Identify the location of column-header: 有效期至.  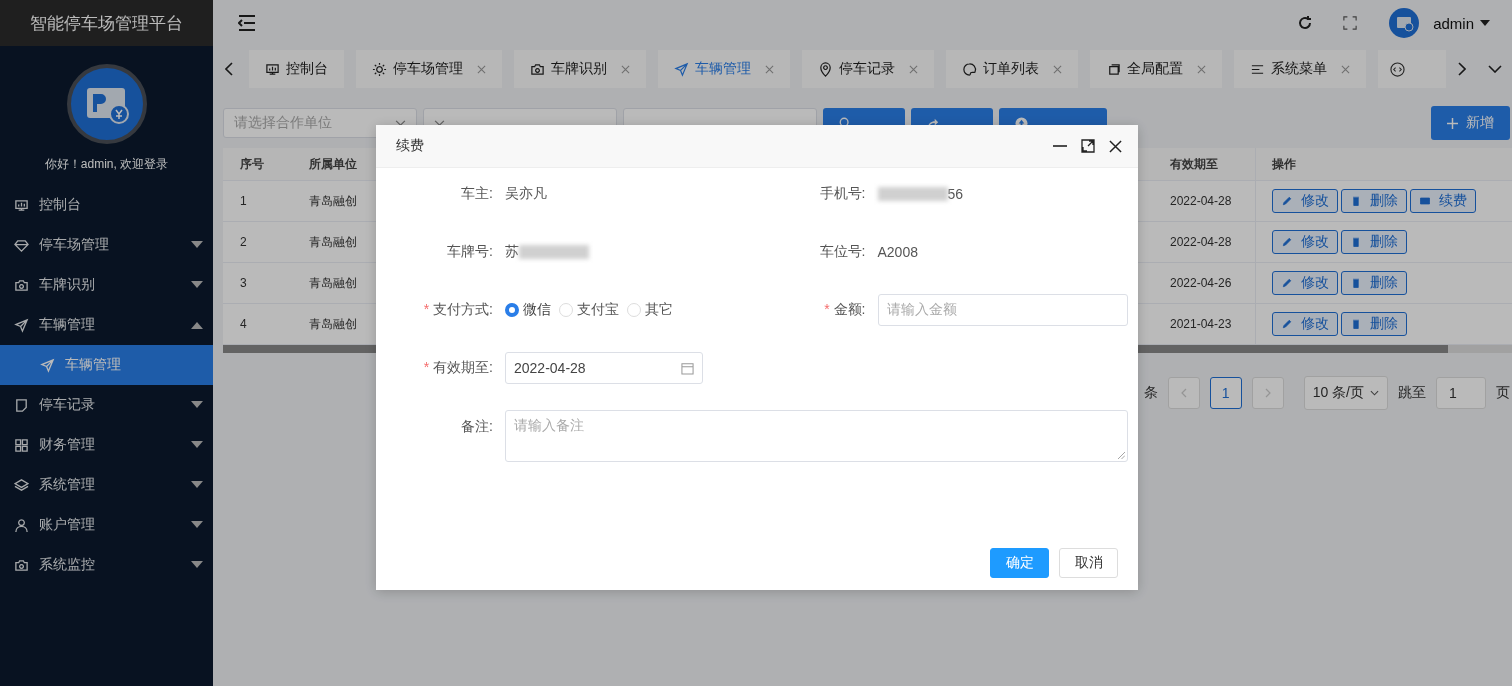
(1194, 164).